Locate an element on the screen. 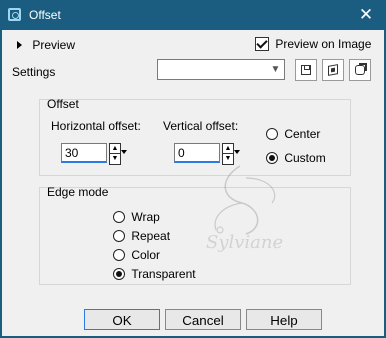  edge-color-label: Color is located at coordinates (146, 254).